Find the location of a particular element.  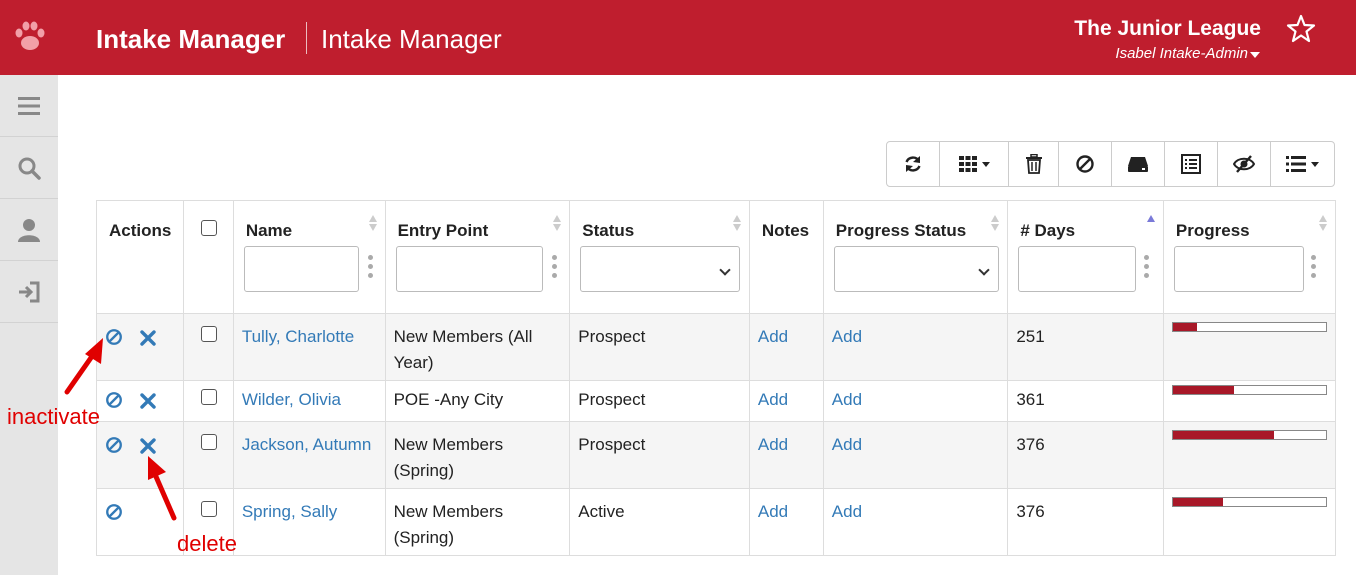

column-label-notes: Notes is located at coordinates (785, 230).